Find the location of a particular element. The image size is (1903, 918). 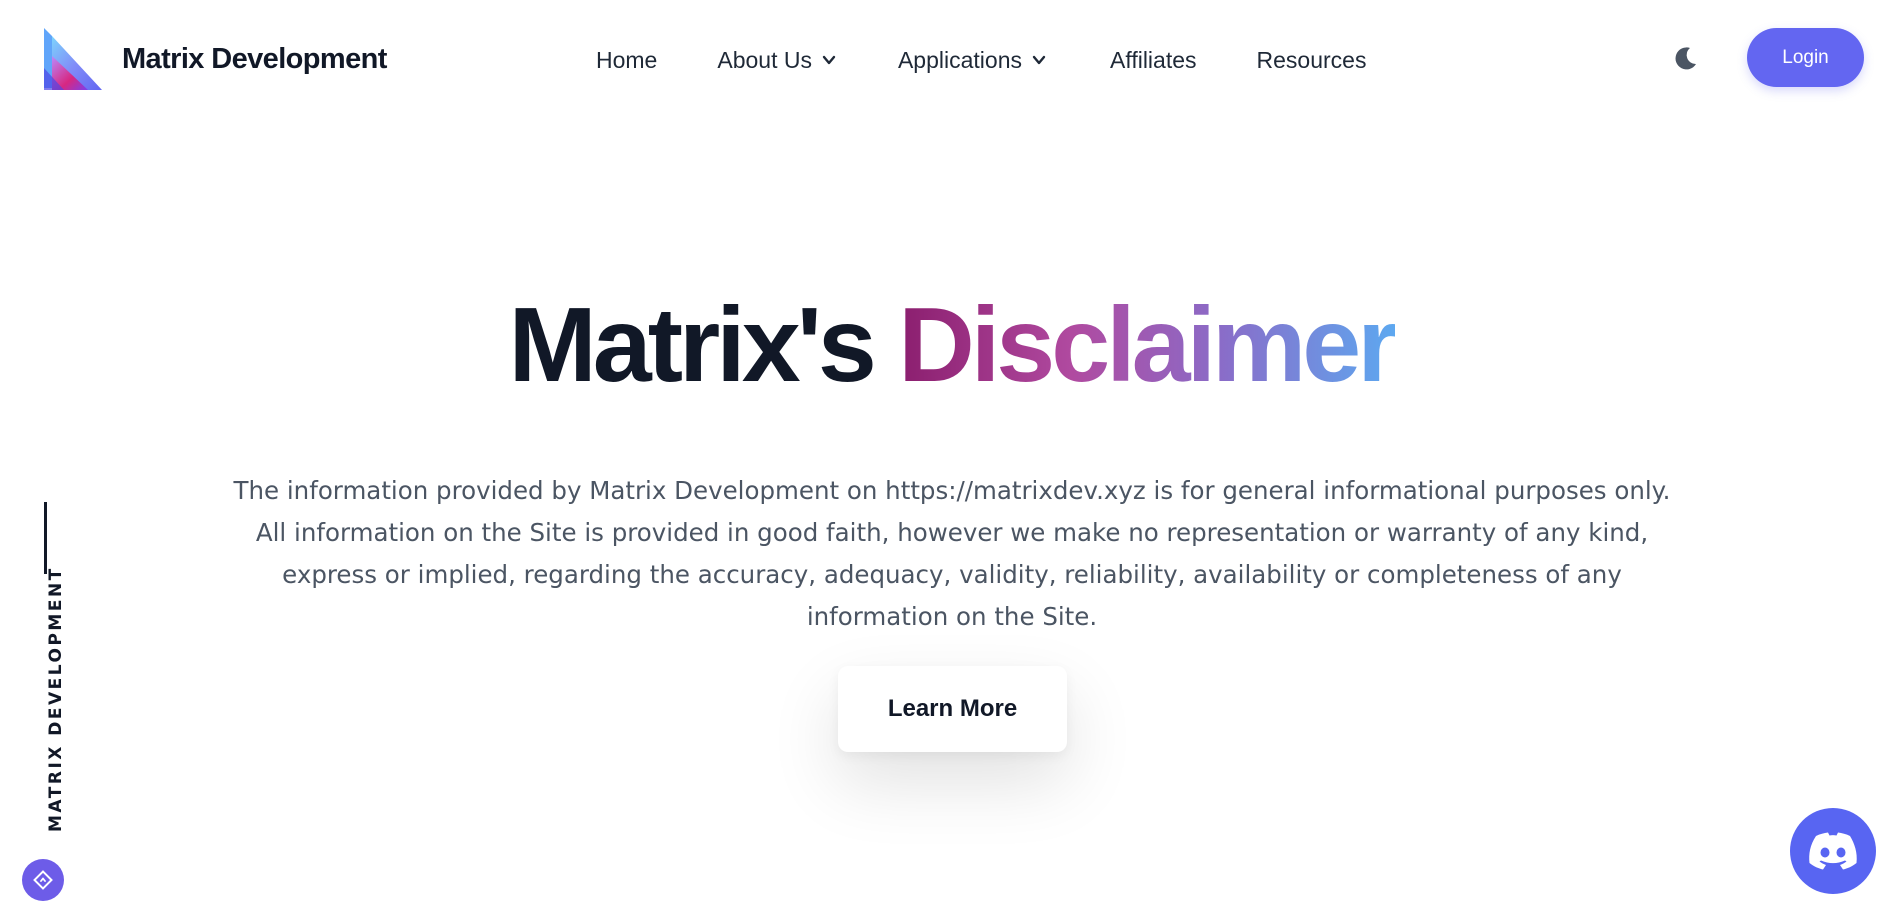

matrix-logo-icon is located at coordinates (73, 59).